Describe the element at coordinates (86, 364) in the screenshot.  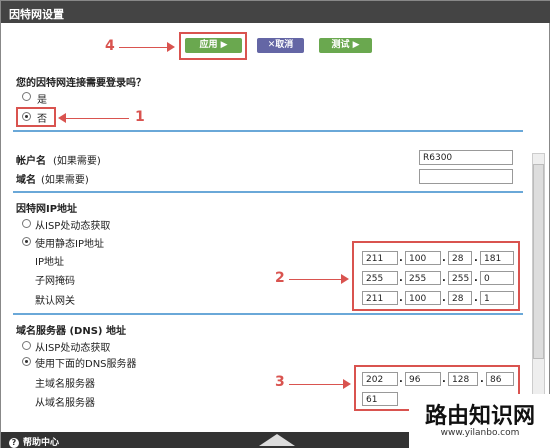
I see `dns-use-label: 使用下面的DNS服务器` at that location.